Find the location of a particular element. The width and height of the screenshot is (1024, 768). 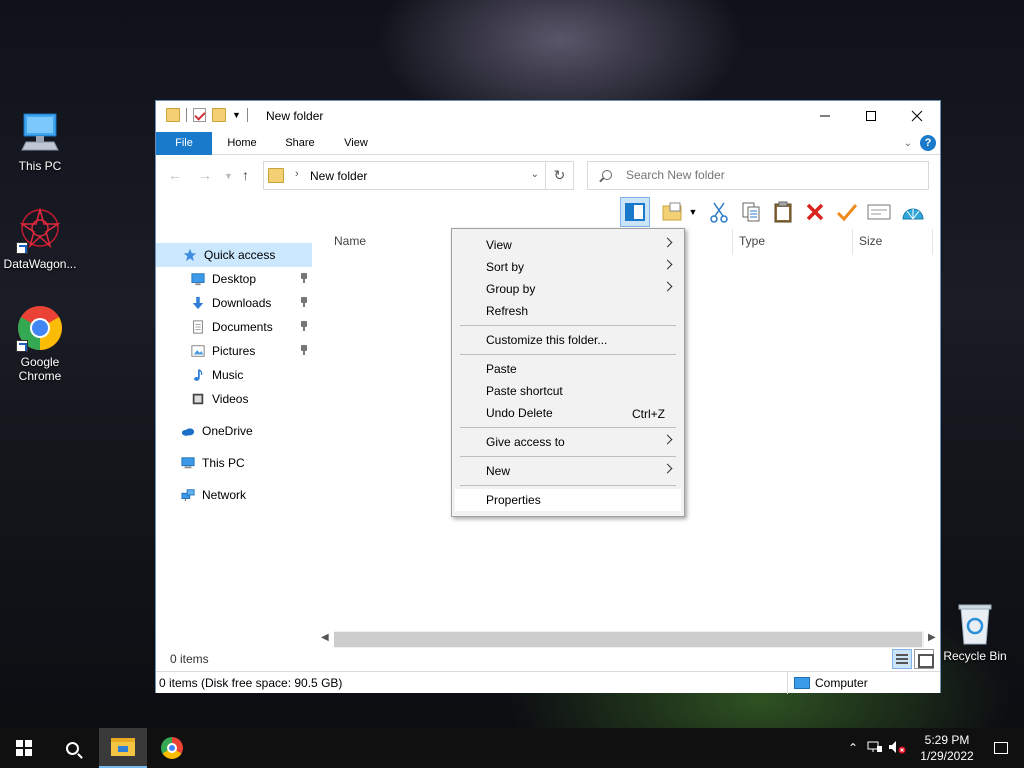

search-box is located at coordinates (758, 175).